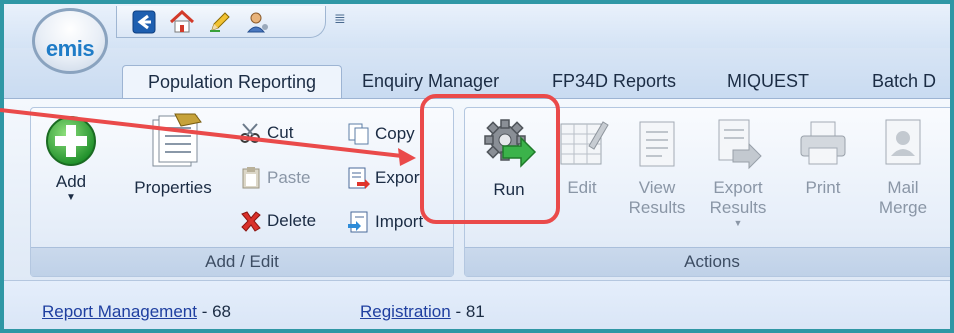  What do you see at coordinates (173, 187) in the screenshot?
I see `properties-label: Properties` at bounding box center [173, 187].